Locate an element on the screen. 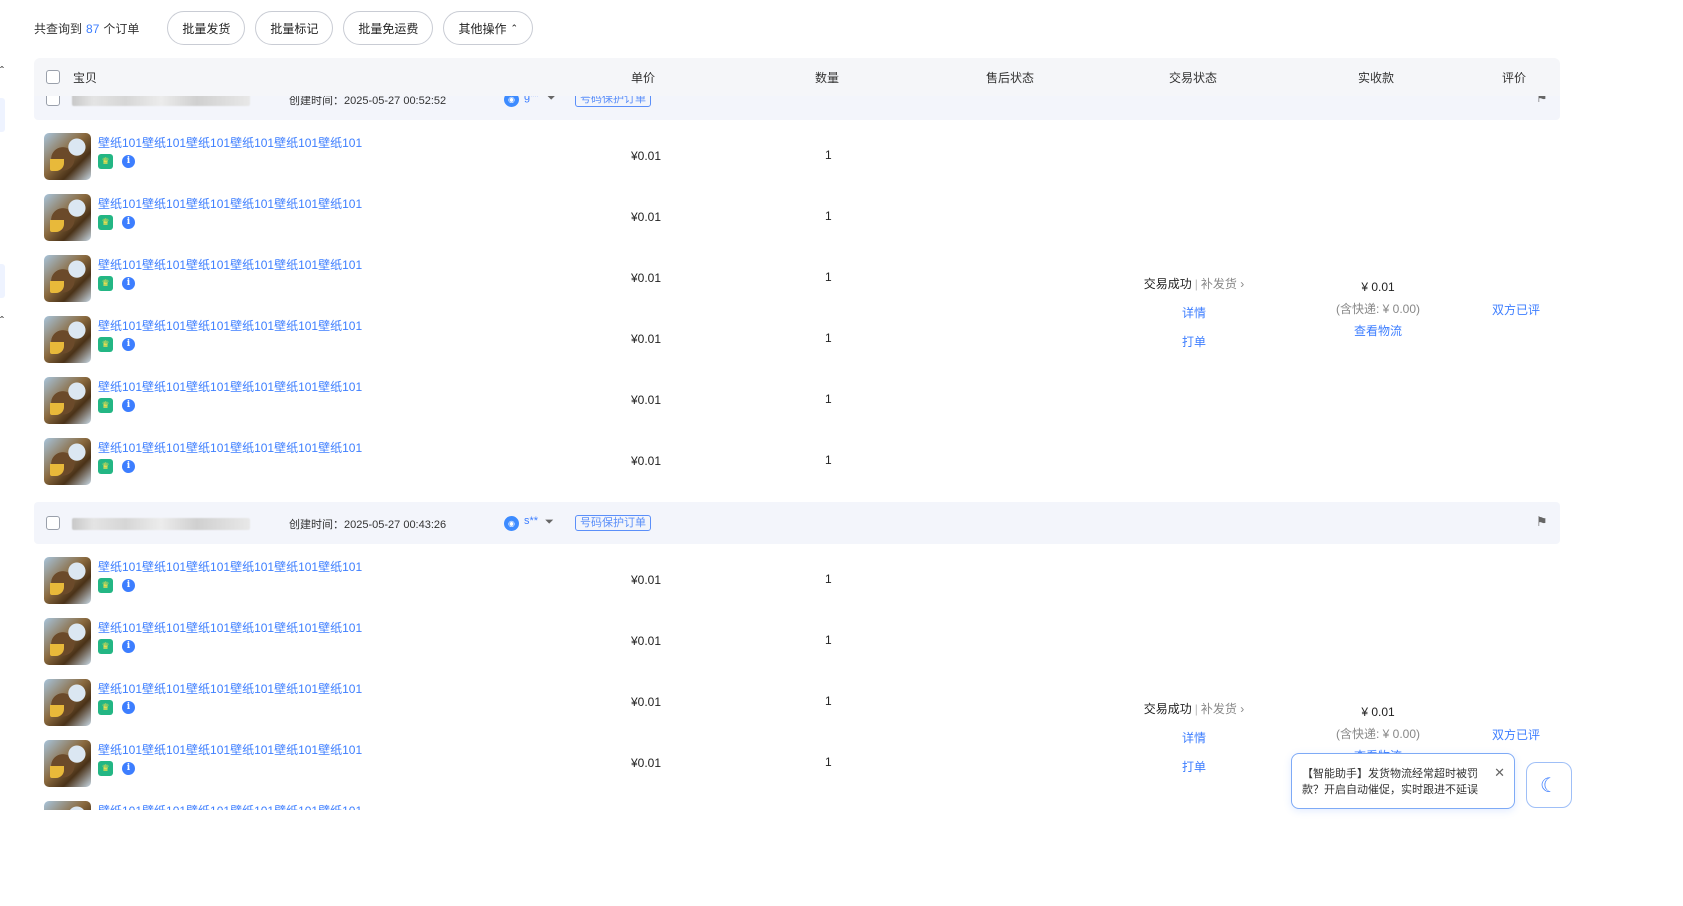 The image size is (1683, 906). other-actions-button: 其他操作 ⌃ is located at coordinates (488, 28).